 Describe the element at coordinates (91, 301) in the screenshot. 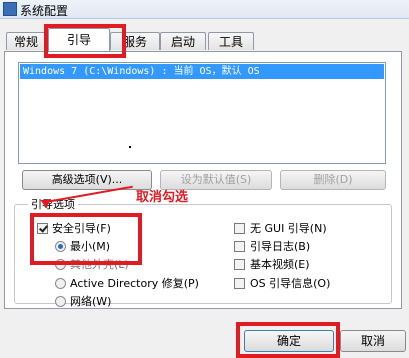

I see `network-label: 网络(W)` at that location.